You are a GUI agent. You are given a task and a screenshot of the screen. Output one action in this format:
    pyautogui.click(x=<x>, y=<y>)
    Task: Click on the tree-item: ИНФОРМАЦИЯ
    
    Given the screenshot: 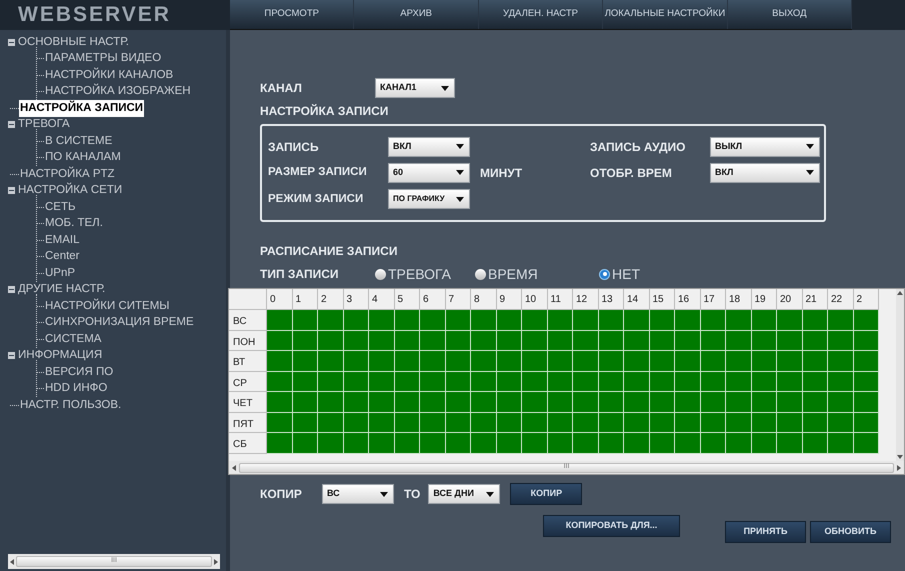 What is the action you would take?
    pyautogui.click(x=60, y=355)
    